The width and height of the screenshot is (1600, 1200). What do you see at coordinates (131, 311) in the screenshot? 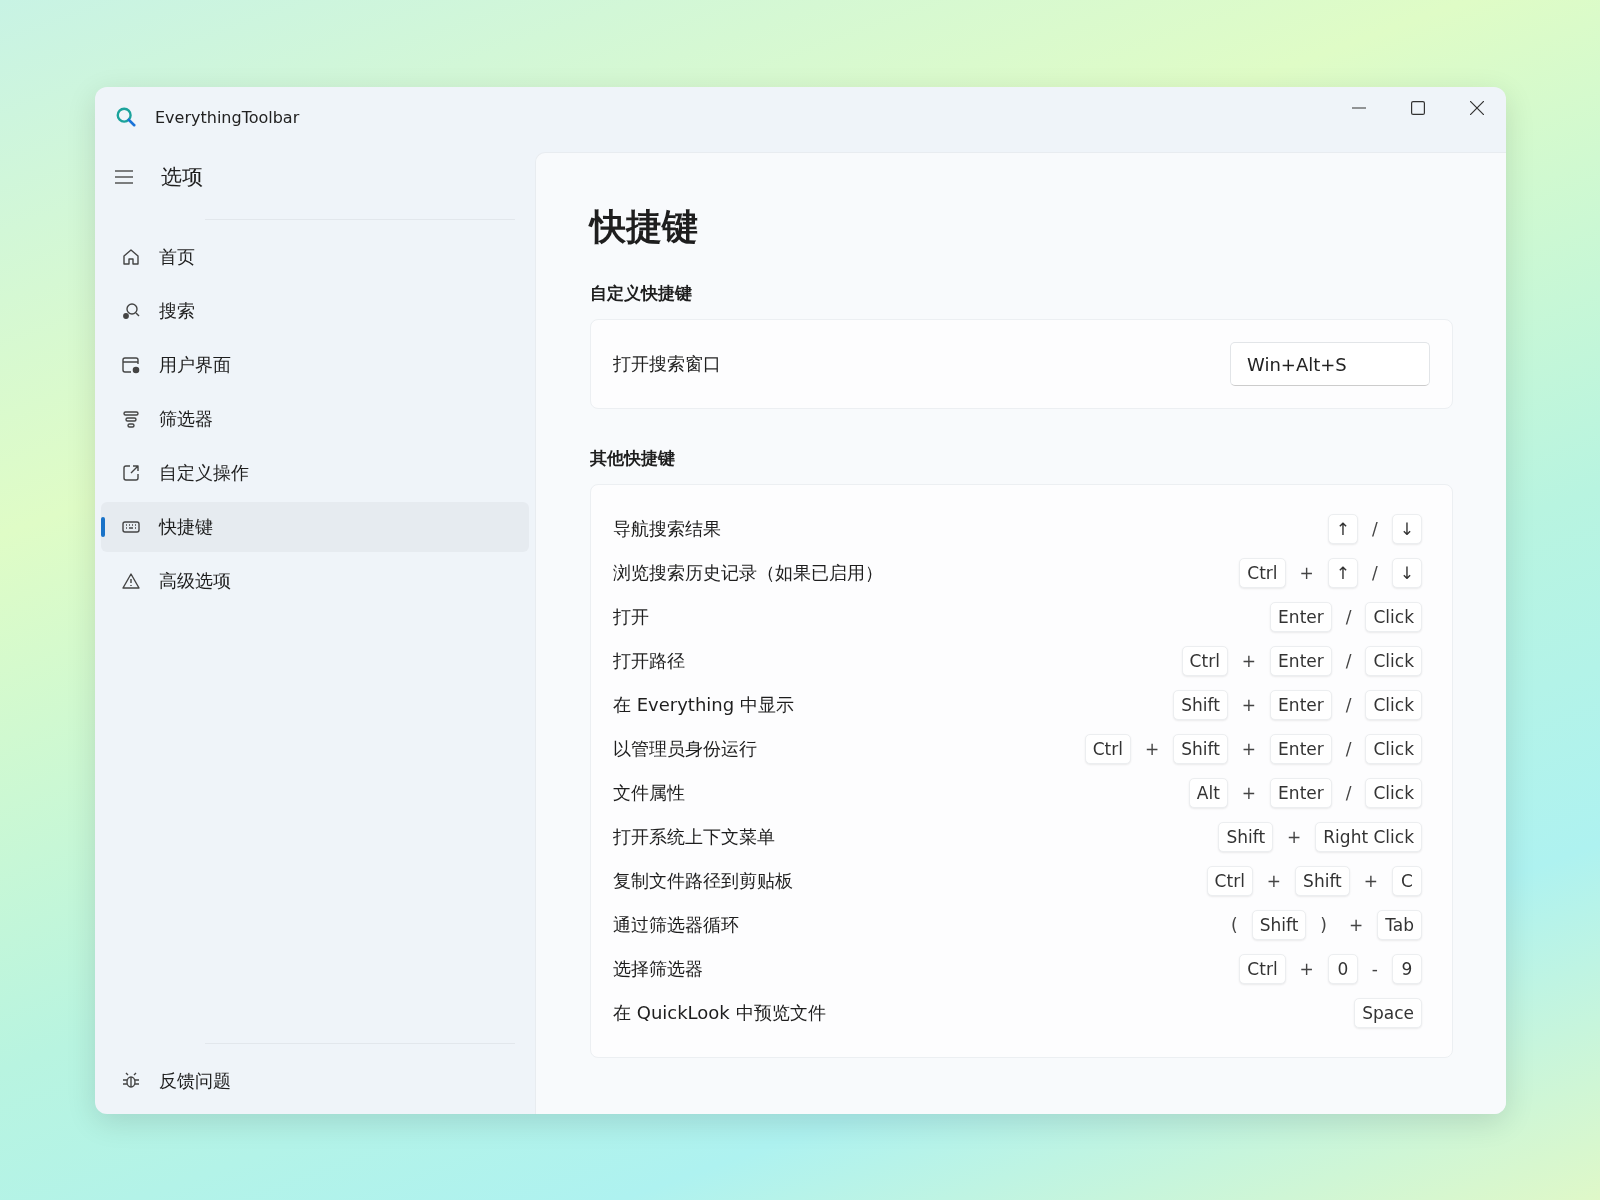
I see `search-settings-icon` at bounding box center [131, 311].